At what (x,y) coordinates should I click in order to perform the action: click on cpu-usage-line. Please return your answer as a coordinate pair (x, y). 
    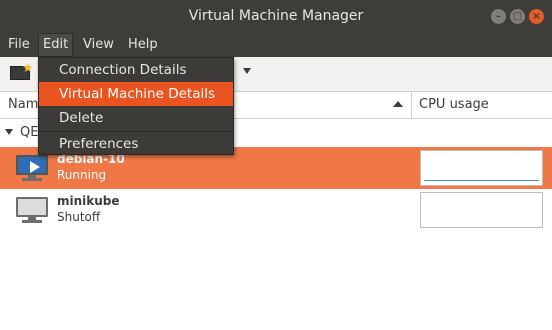
    Looking at the image, I should click on (481, 180).